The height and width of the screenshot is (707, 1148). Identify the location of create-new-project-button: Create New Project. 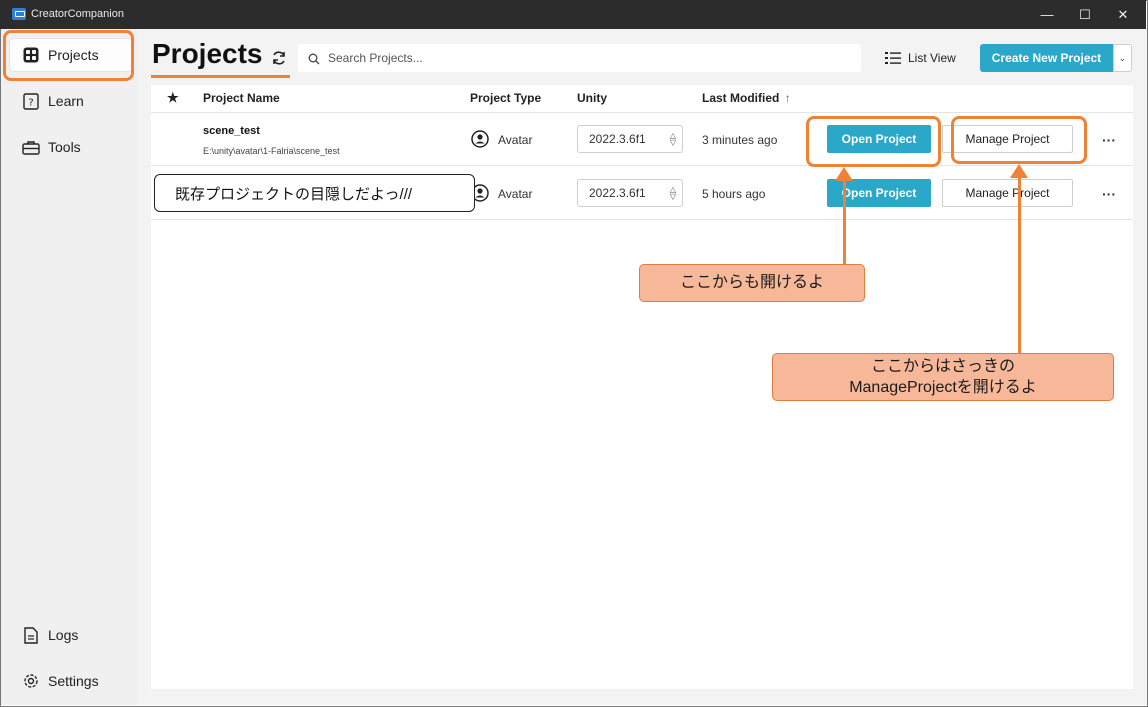
(1046, 58).